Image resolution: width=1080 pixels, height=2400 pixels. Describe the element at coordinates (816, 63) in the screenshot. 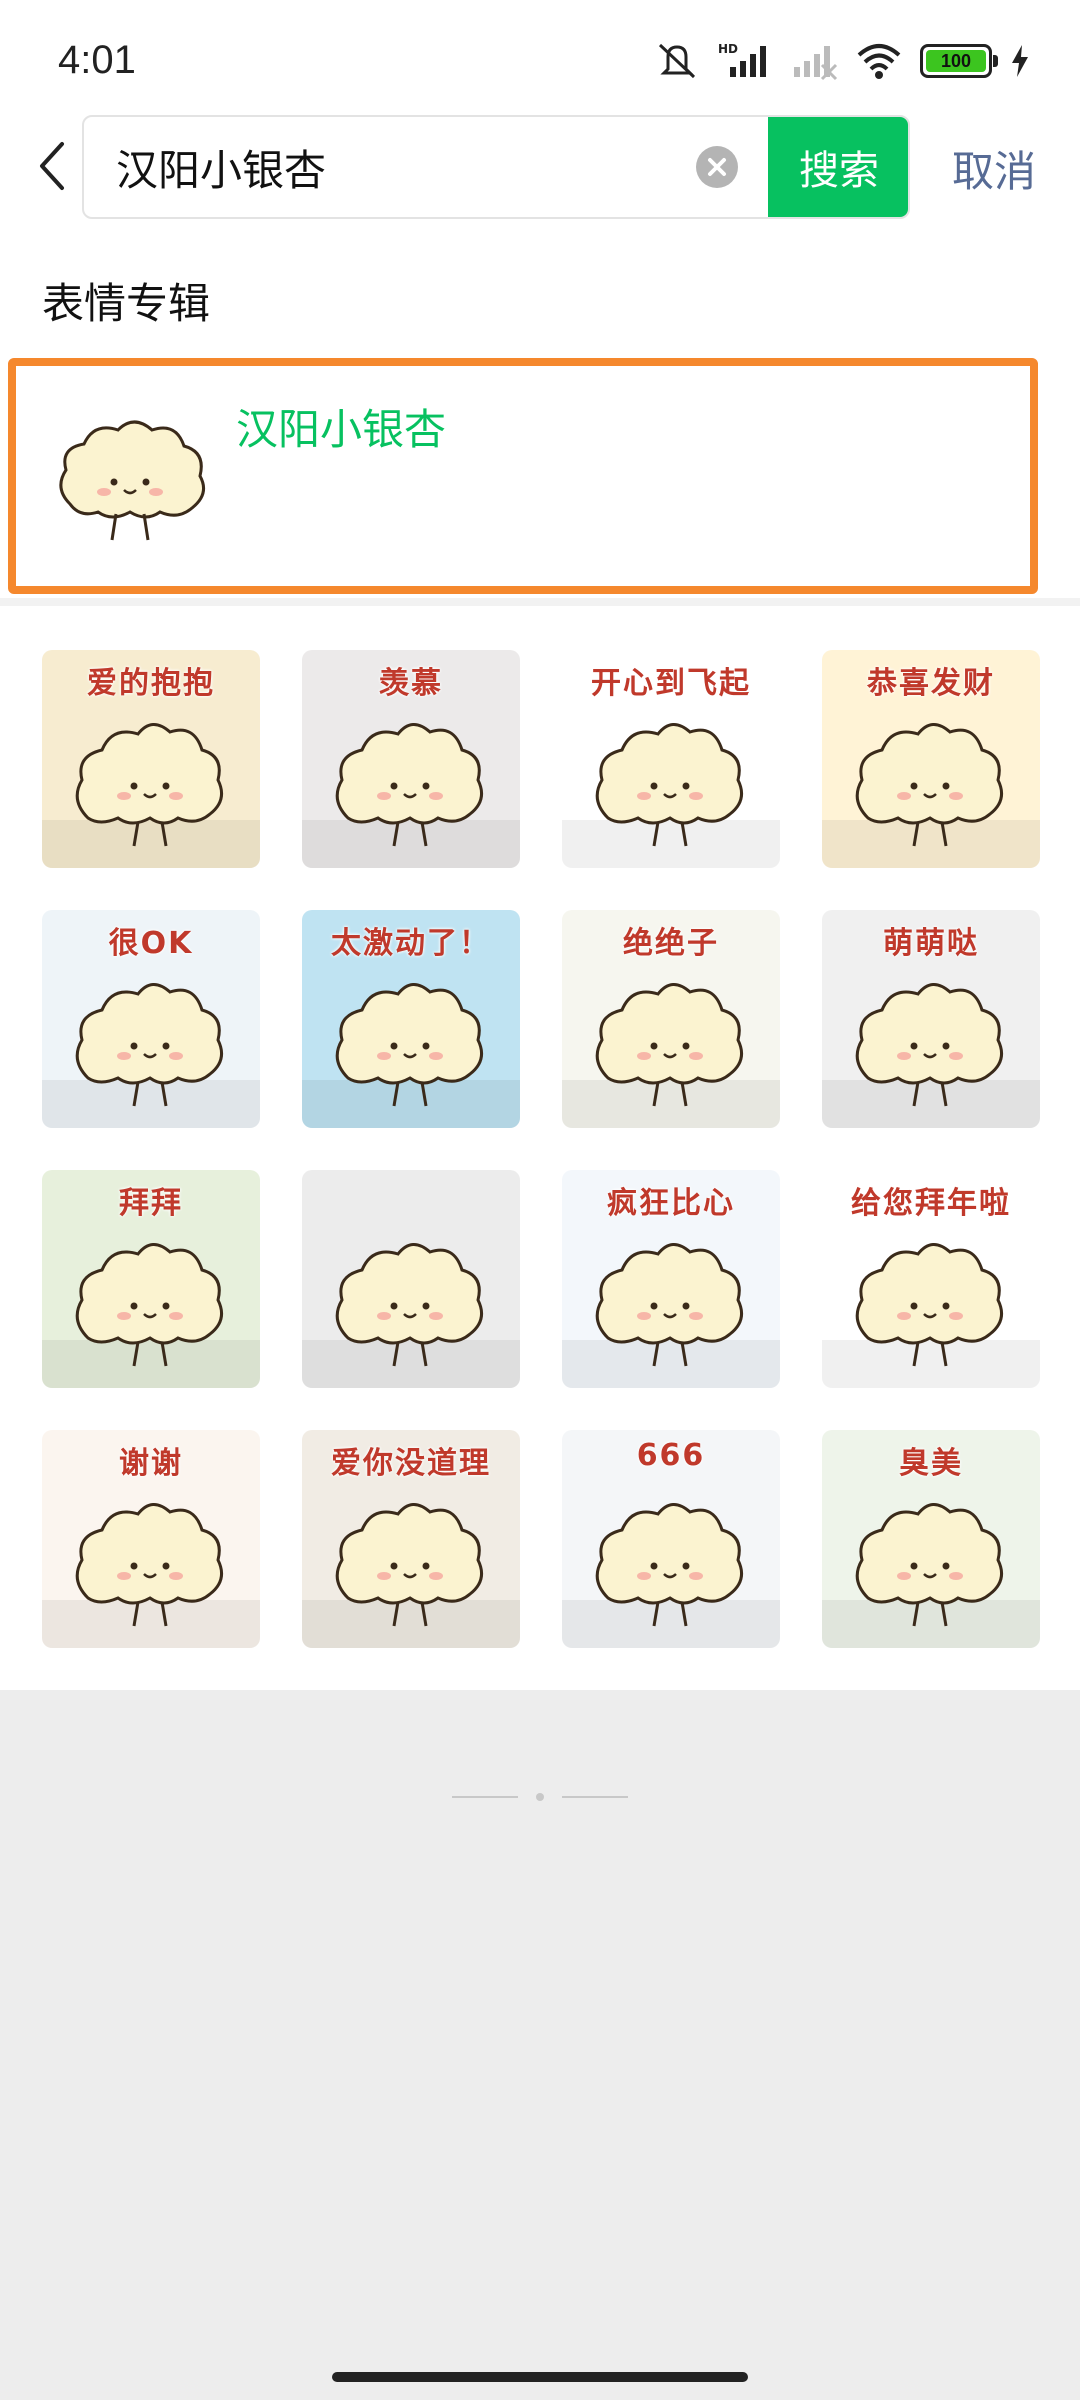

I see `no-signal-icon` at that location.